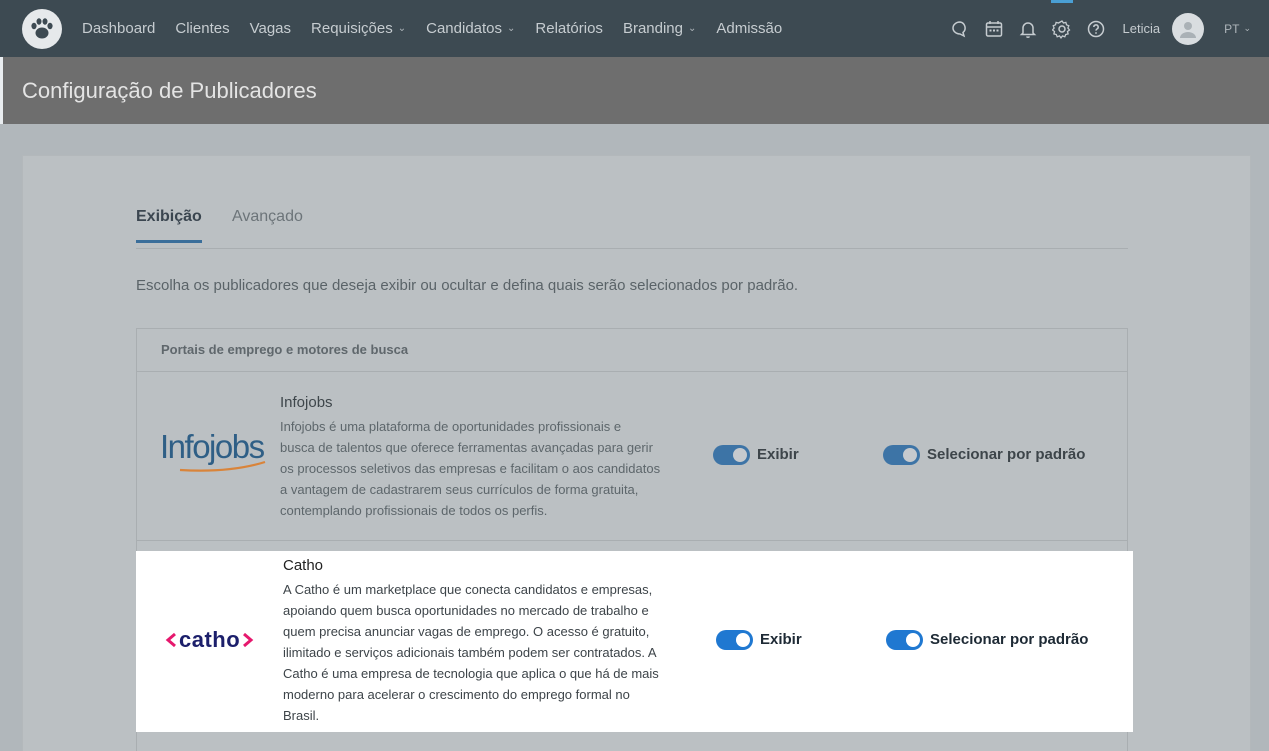  What do you see at coordinates (267, 217) in the screenshot?
I see `tab-avancado: Avançado` at bounding box center [267, 217].